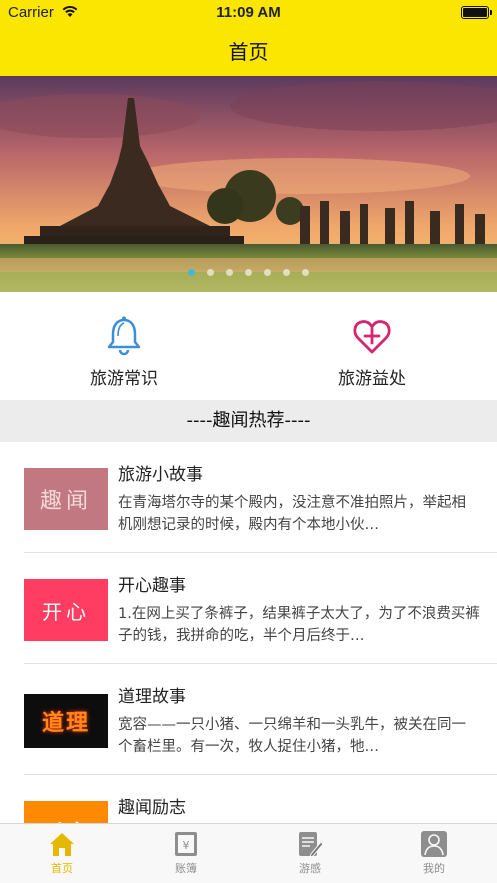 The height and width of the screenshot is (883, 497). I want to click on article-thumbnail: 趣闻, so click(66, 499).